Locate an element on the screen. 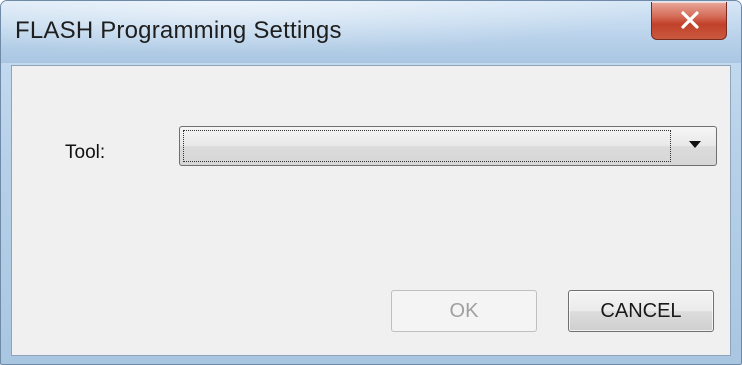  close-button is located at coordinates (689, 21).